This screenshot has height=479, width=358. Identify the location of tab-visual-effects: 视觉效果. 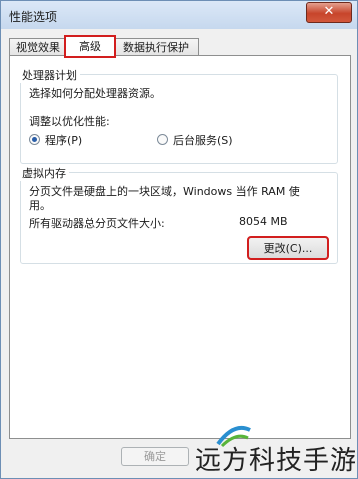
(38, 47).